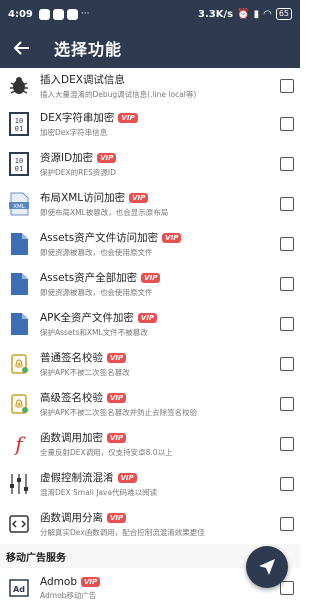 This screenshot has width=320, height=600. I want to click on svg-text: f, so click(19, 444).